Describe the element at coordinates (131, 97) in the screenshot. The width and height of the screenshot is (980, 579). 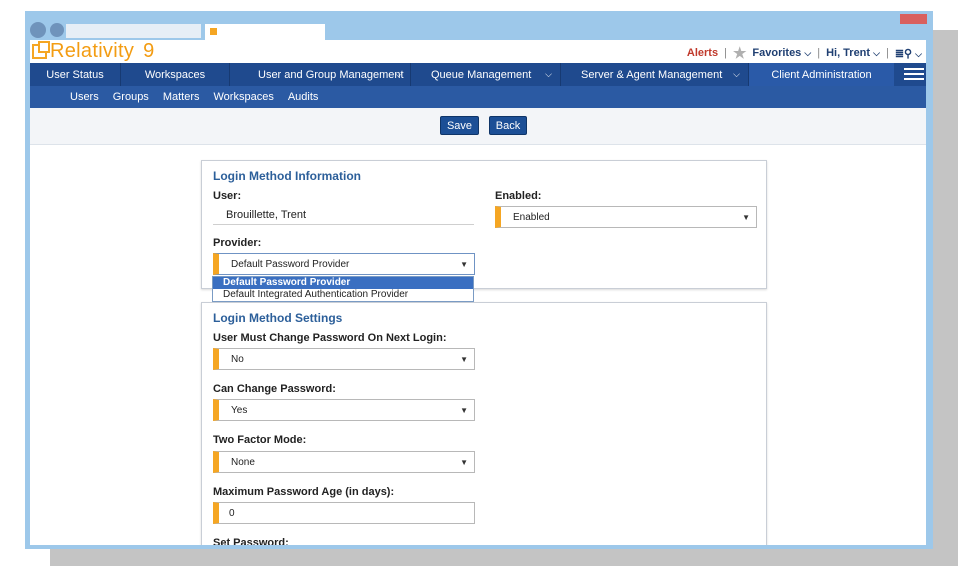
I see `subnav-groups: Groups` at that location.